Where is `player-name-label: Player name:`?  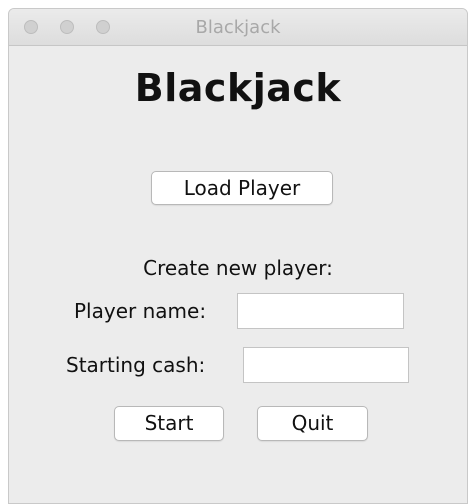
player-name-label: Player name: is located at coordinates (140, 311).